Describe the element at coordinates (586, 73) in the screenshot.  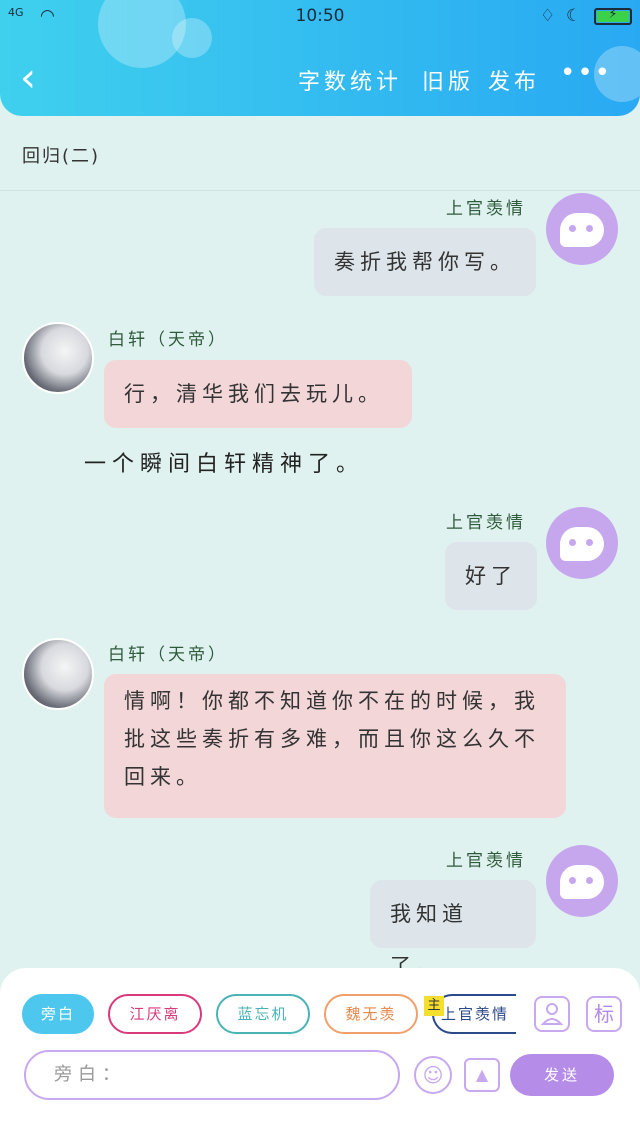
I see `more-menu-icon: •••` at that location.